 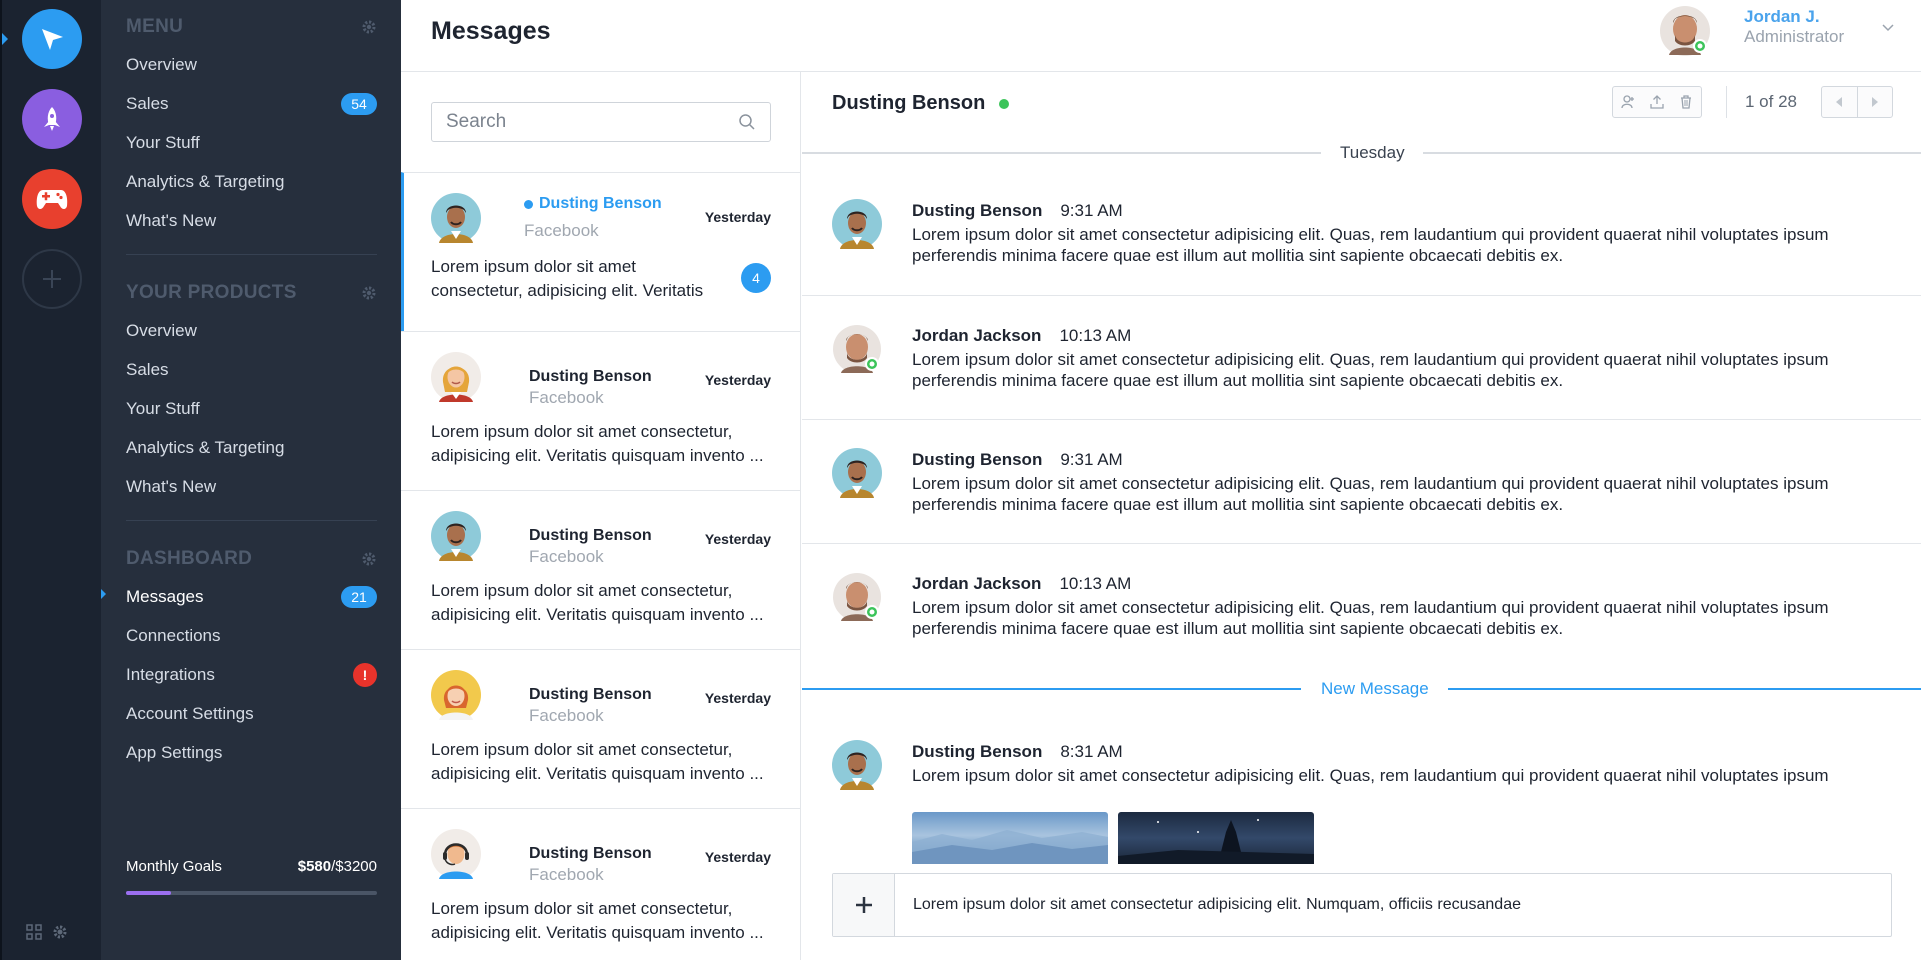 What do you see at coordinates (251, 65) in the screenshot?
I see `nav-item-overview: Overview` at bounding box center [251, 65].